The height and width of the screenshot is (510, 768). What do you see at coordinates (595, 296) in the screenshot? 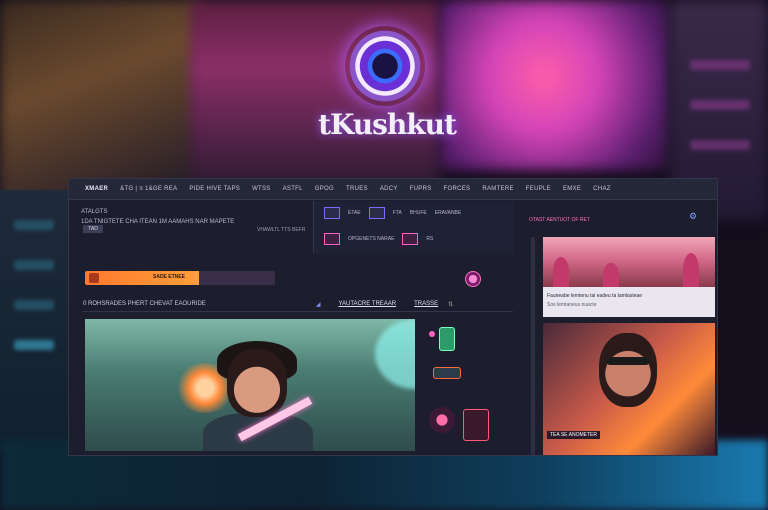
I see `caption-title: Fauneabe lemtenu tai eadeu ta tamlasteae` at bounding box center [595, 296].